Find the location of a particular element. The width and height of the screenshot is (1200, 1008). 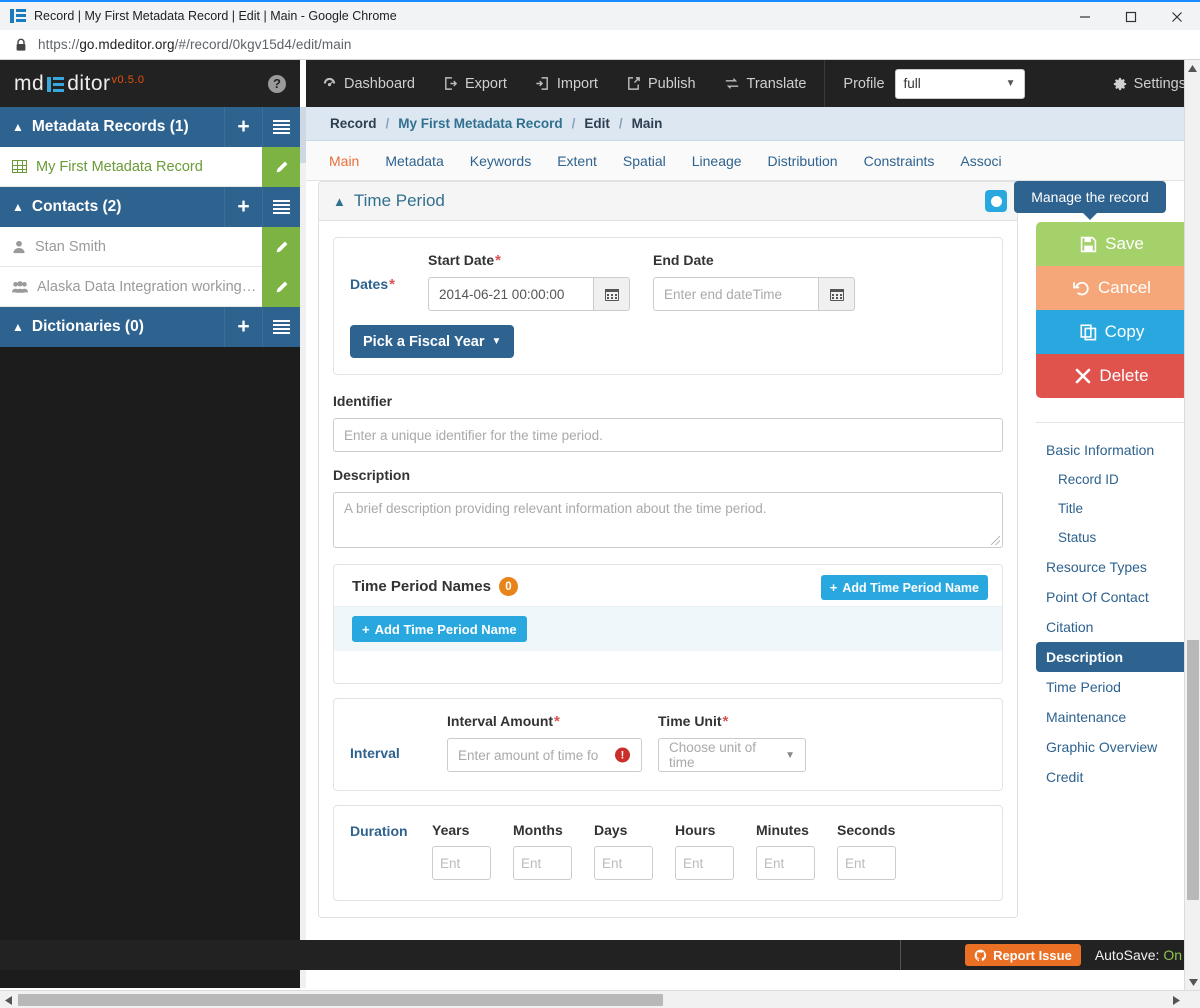

end-date-label: End Date is located at coordinates (683, 260).